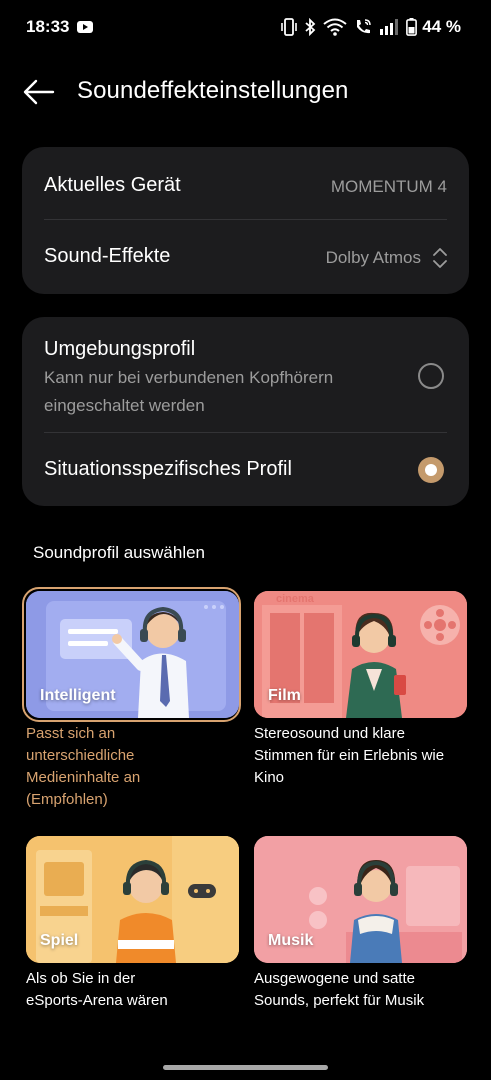 The height and width of the screenshot is (1080, 491). What do you see at coordinates (80, 755) in the screenshot?
I see `desc-line: unterschiedliche` at bounding box center [80, 755].